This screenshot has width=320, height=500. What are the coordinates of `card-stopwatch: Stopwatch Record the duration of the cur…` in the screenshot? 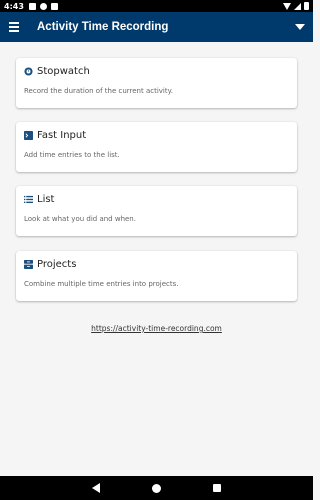 It's located at (156, 83).